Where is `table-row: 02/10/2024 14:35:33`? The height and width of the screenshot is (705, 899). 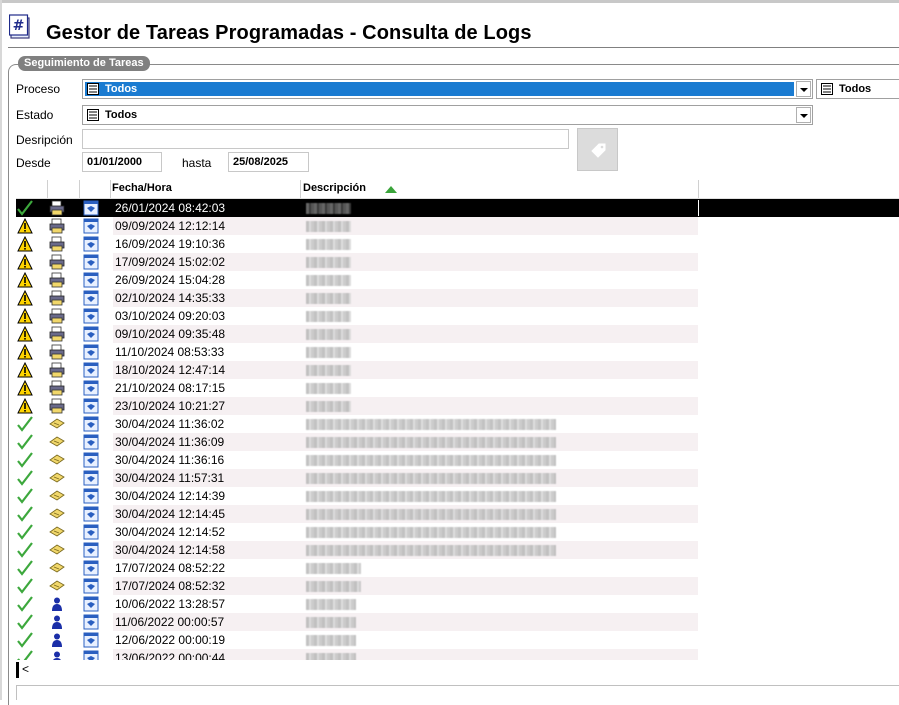 table-row: 02/10/2024 14:35:33 is located at coordinates (457, 298).